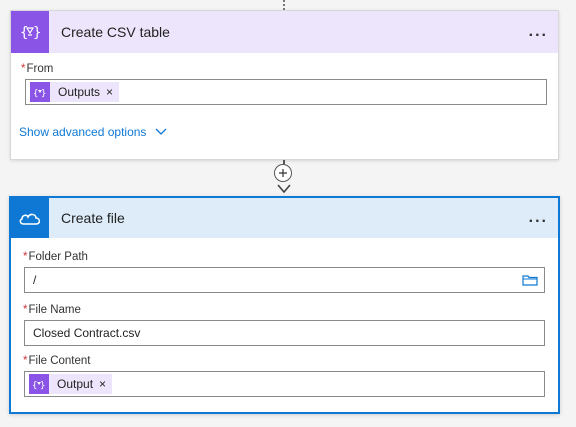  What do you see at coordinates (286, 92) in the screenshot?
I see `from-input: { } Outputs ×` at bounding box center [286, 92].